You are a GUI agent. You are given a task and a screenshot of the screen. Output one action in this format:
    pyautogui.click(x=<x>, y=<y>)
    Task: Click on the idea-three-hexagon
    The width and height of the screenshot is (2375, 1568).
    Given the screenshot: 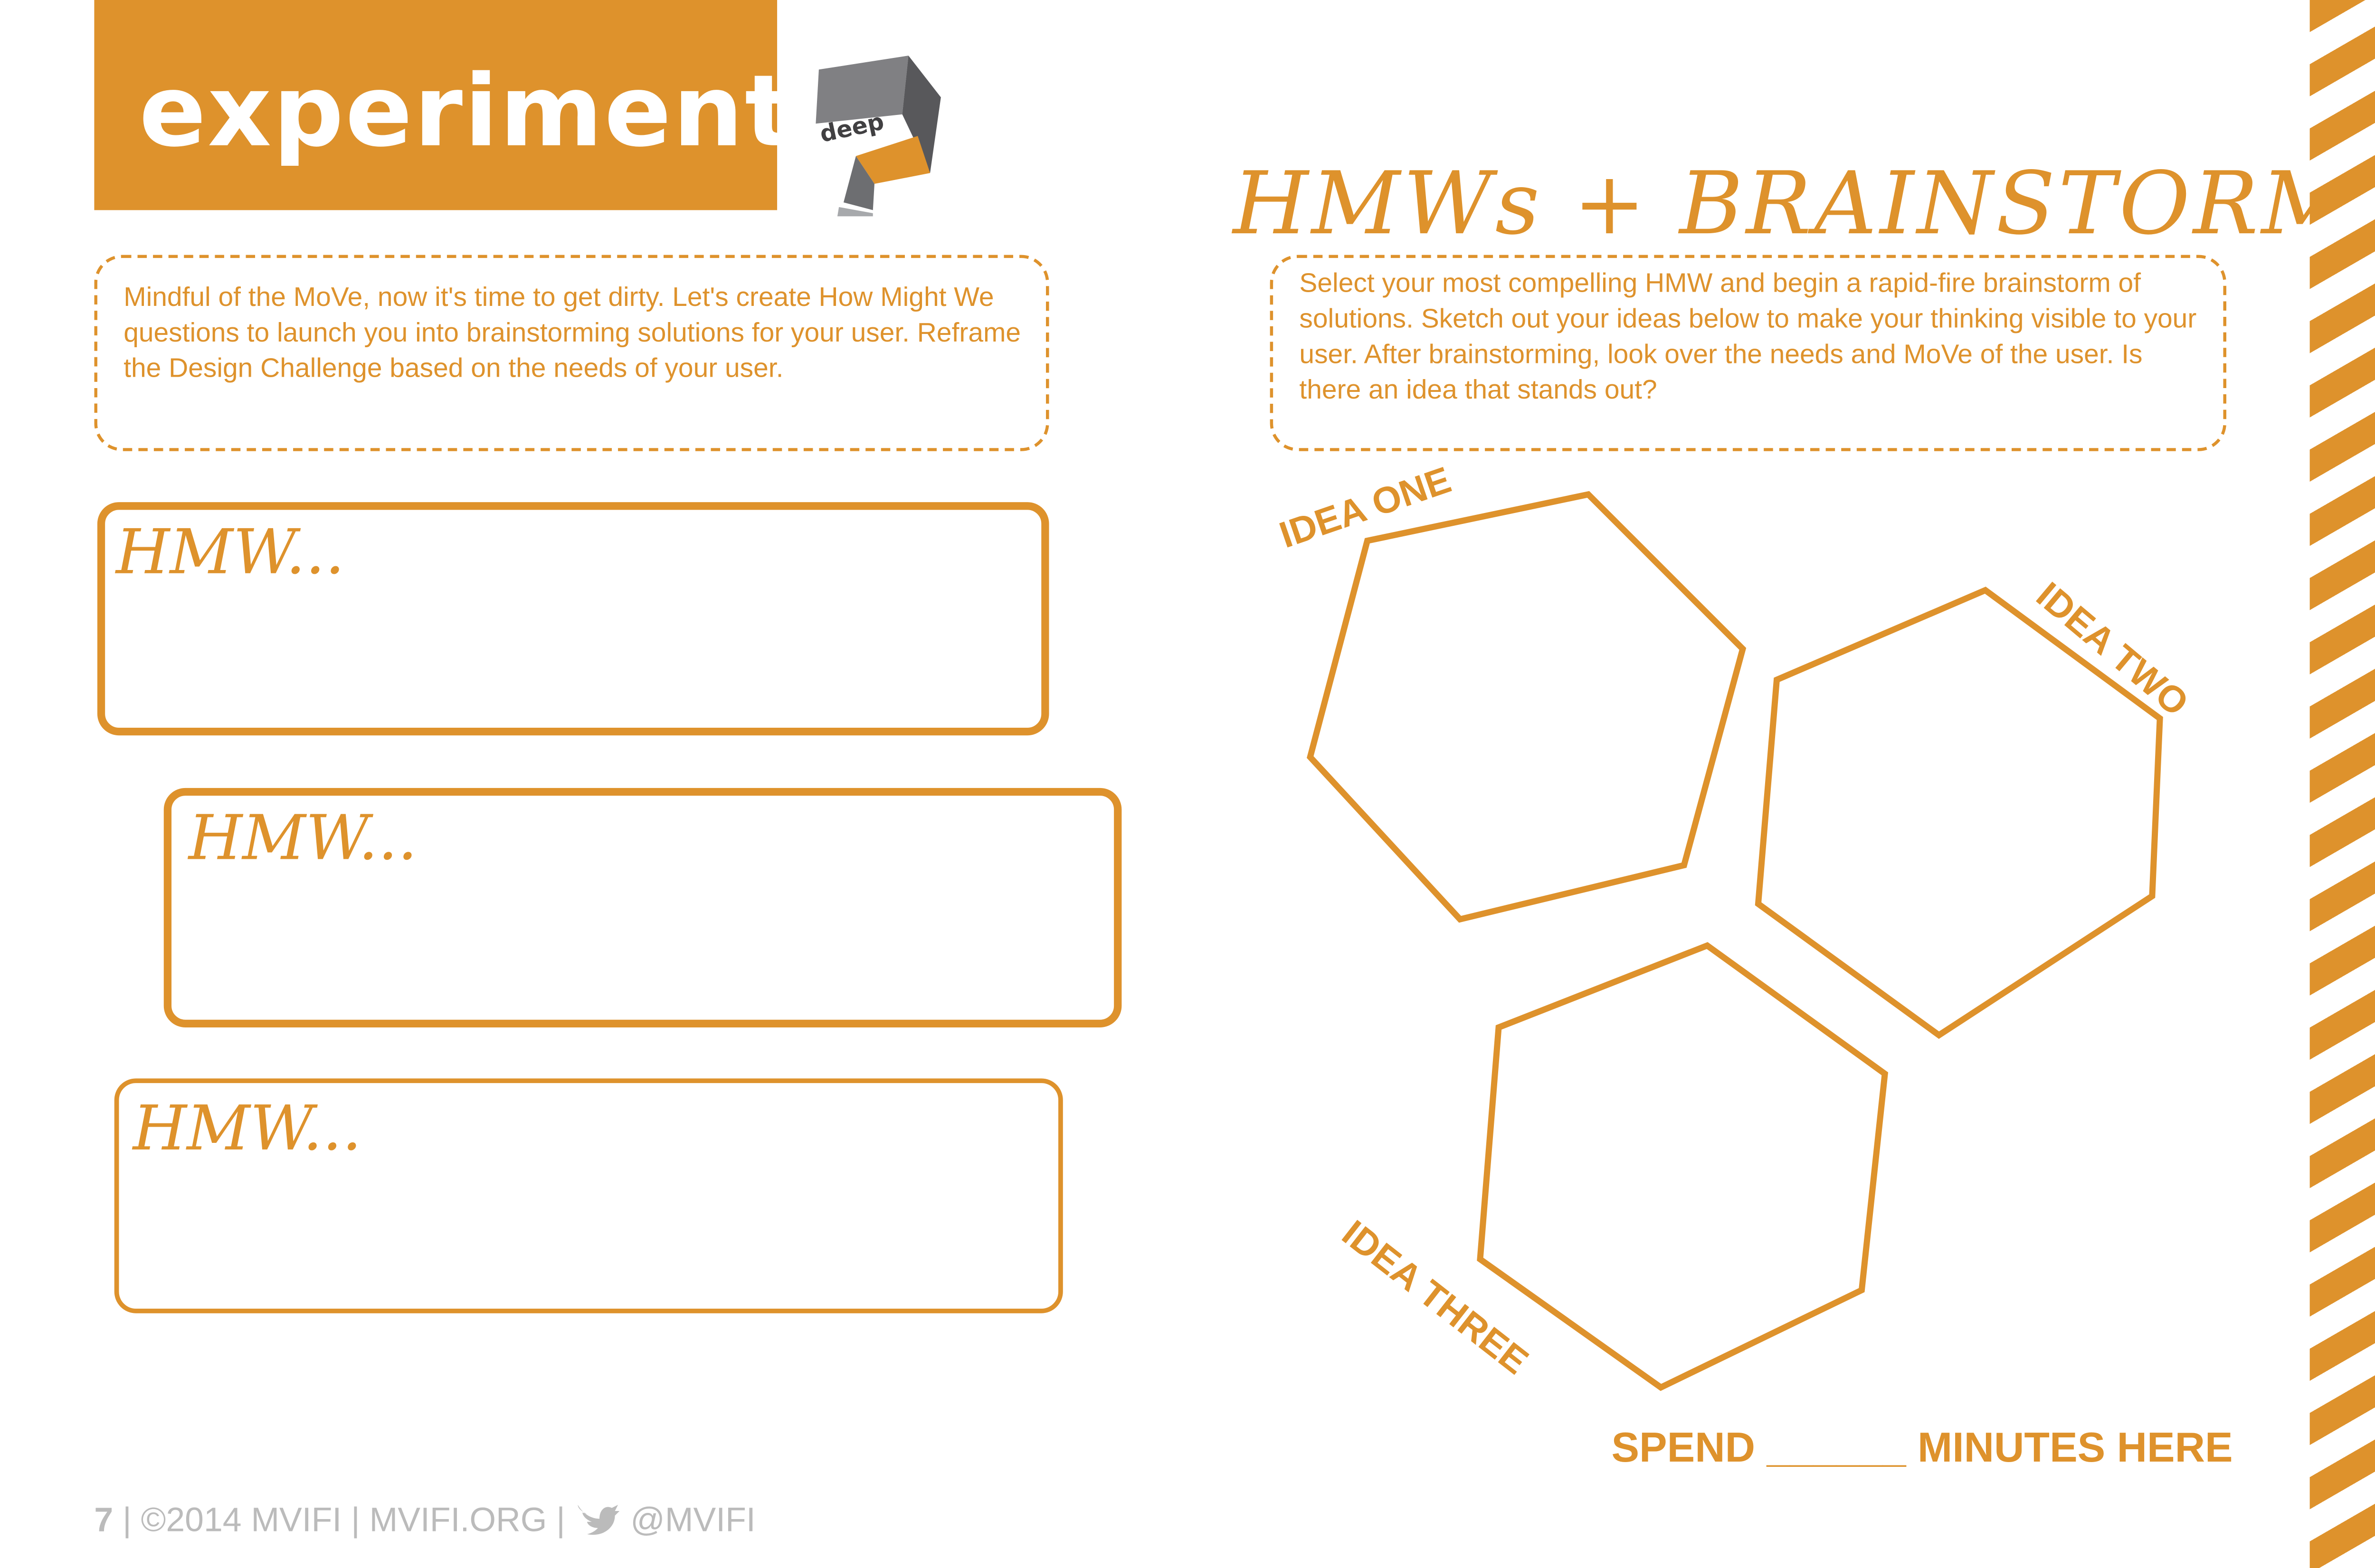 What is the action you would take?
    pyautogui.click(x=1683, y=1167)
    